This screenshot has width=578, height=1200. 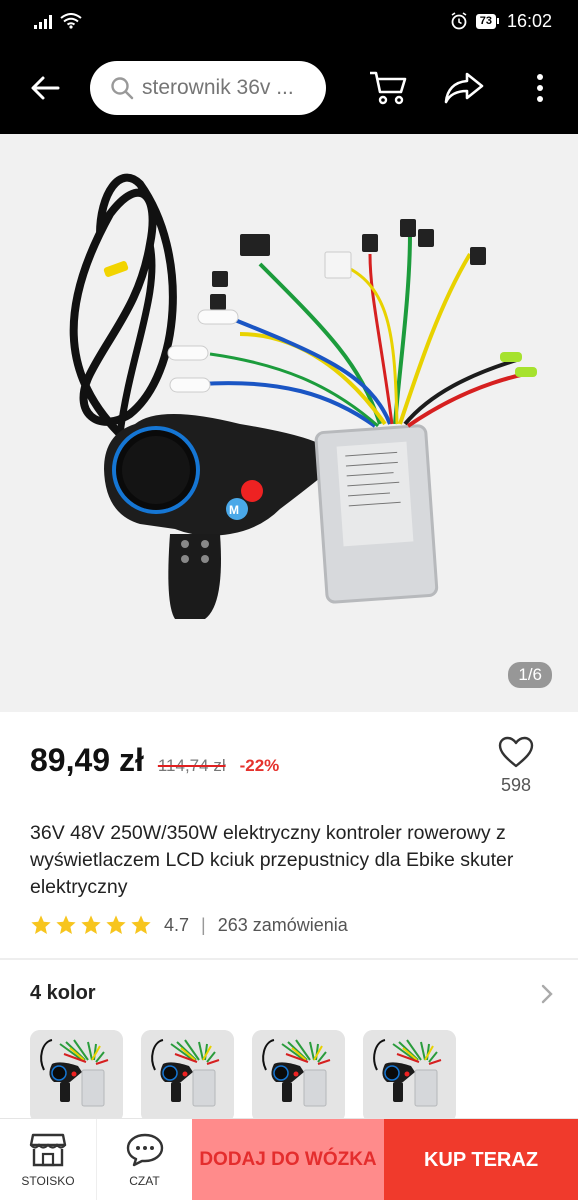 I want to click on orders-count: 263 zamówienia, so click(x=282, y=924).